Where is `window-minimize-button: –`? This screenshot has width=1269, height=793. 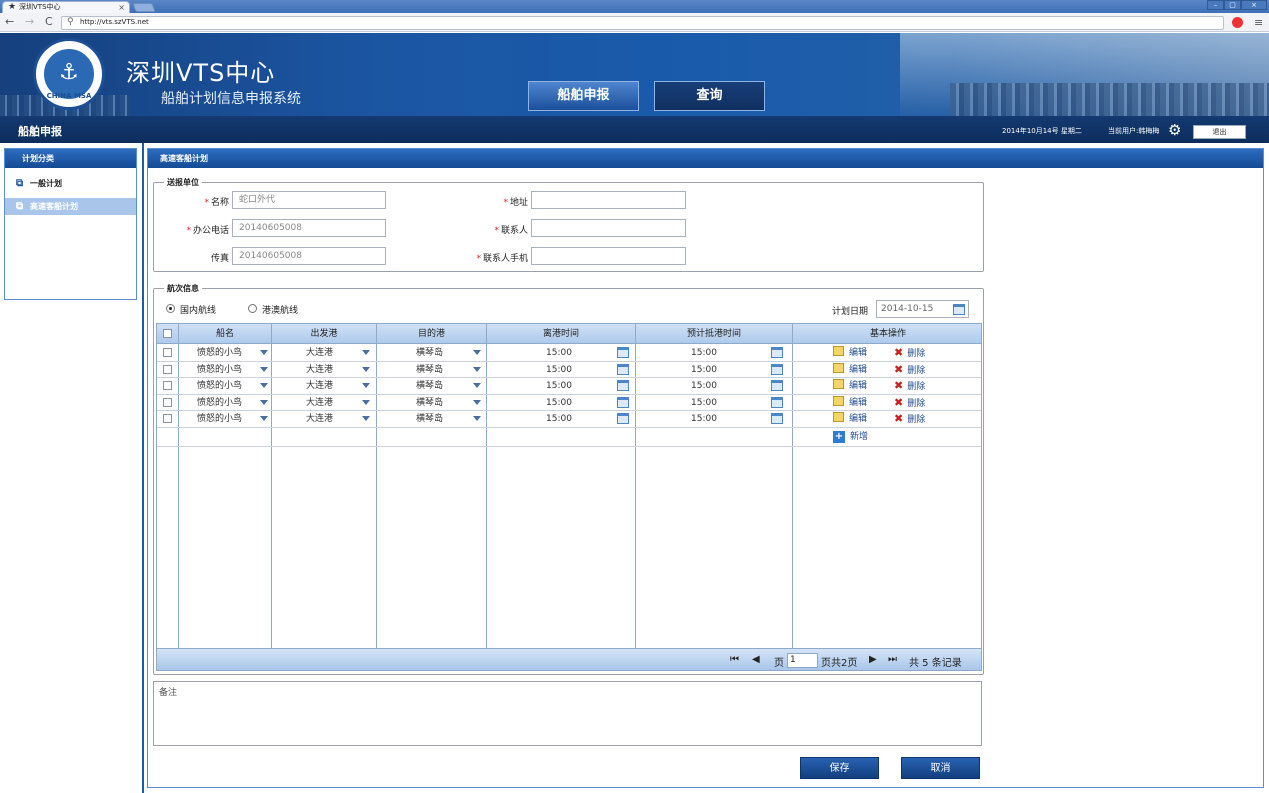 window-minimize-button: – is located at coordinates (1215, 5).